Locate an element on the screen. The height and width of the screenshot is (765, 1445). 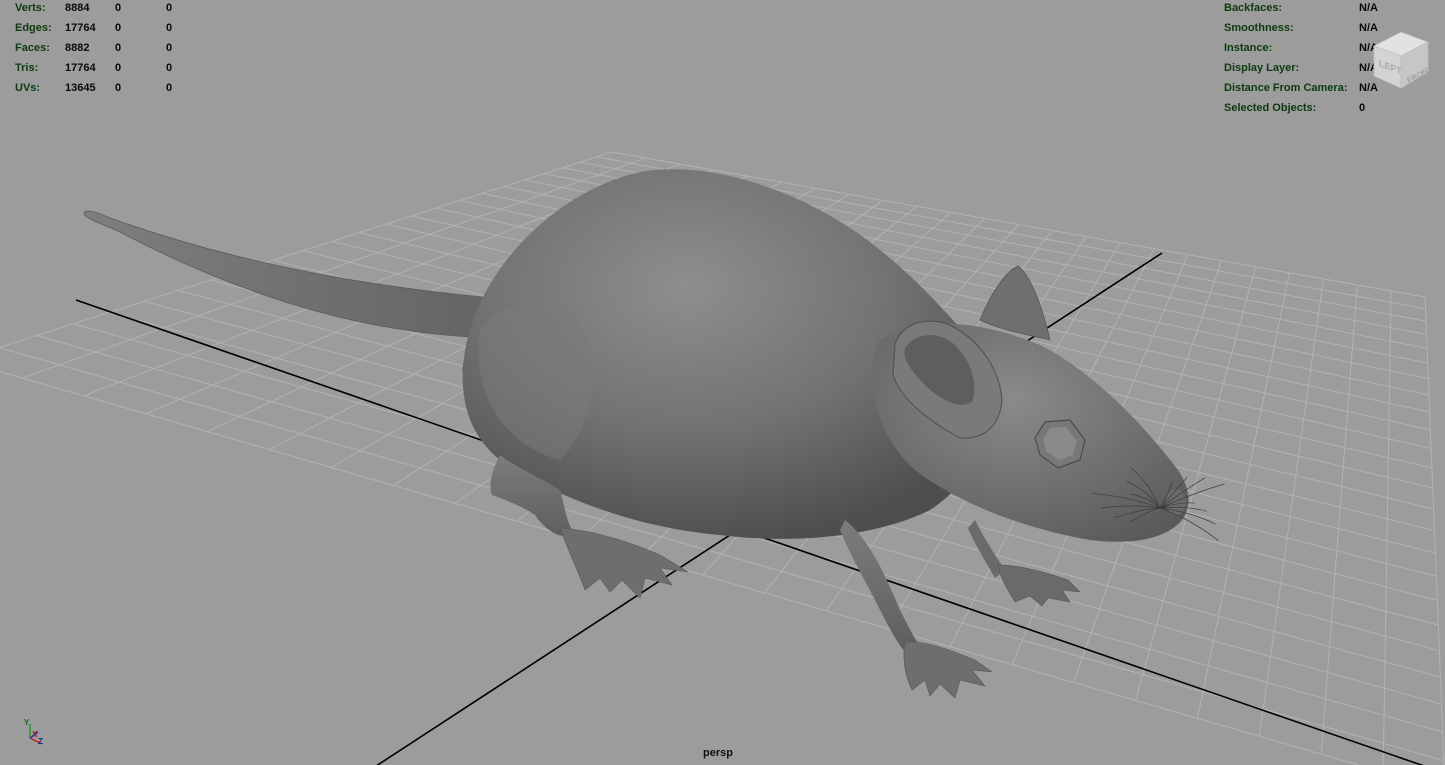
hud-label: Instance: is located at coordinates (1248, 48).